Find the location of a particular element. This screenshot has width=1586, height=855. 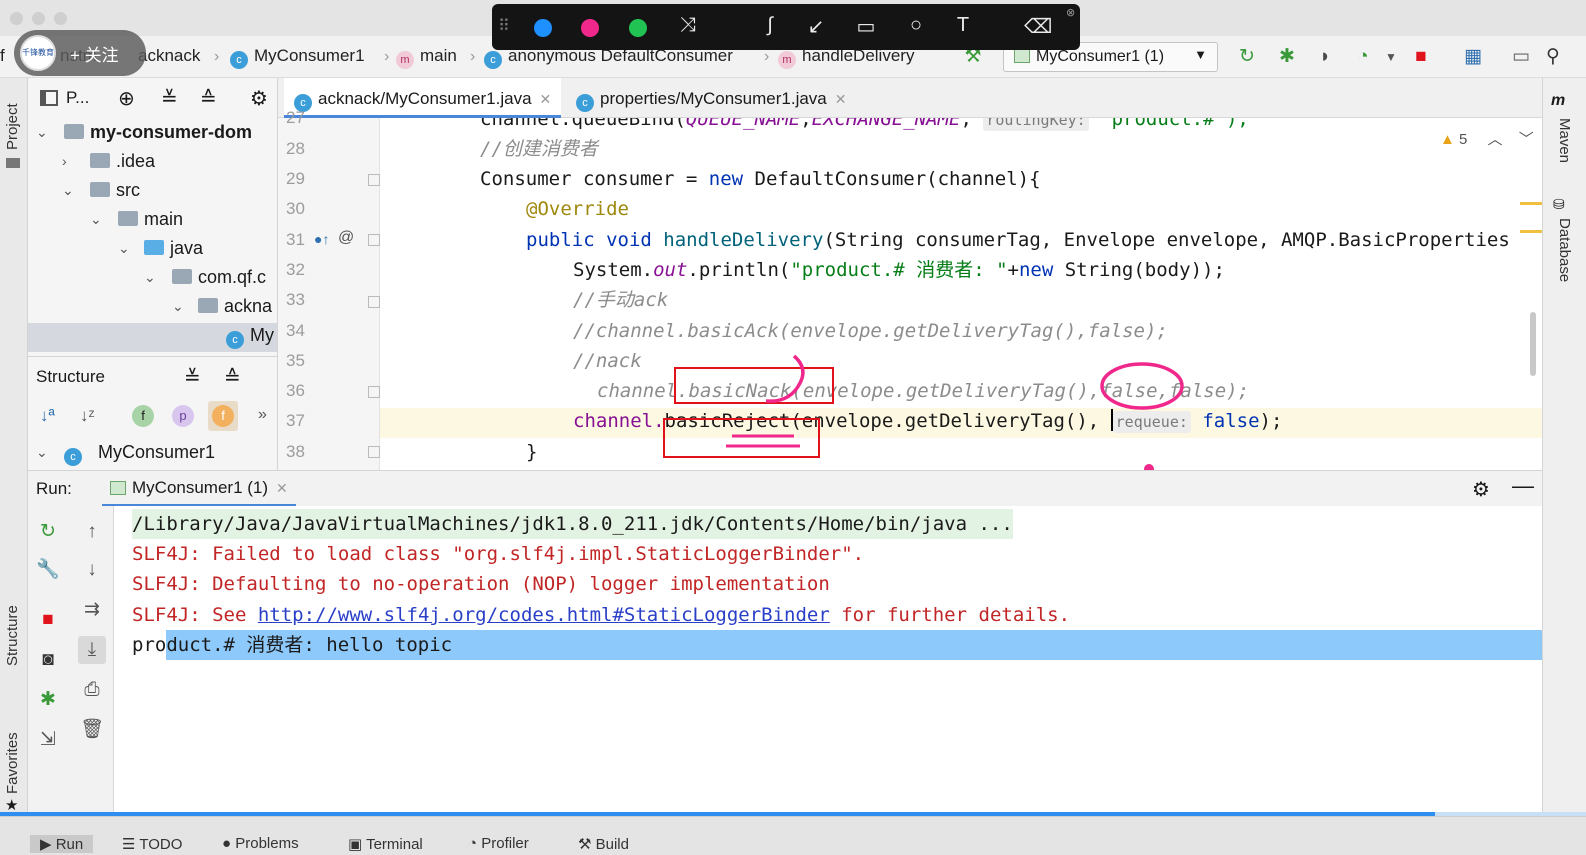

rectangle-icon: ▭ is located at coordinates (866, 26).